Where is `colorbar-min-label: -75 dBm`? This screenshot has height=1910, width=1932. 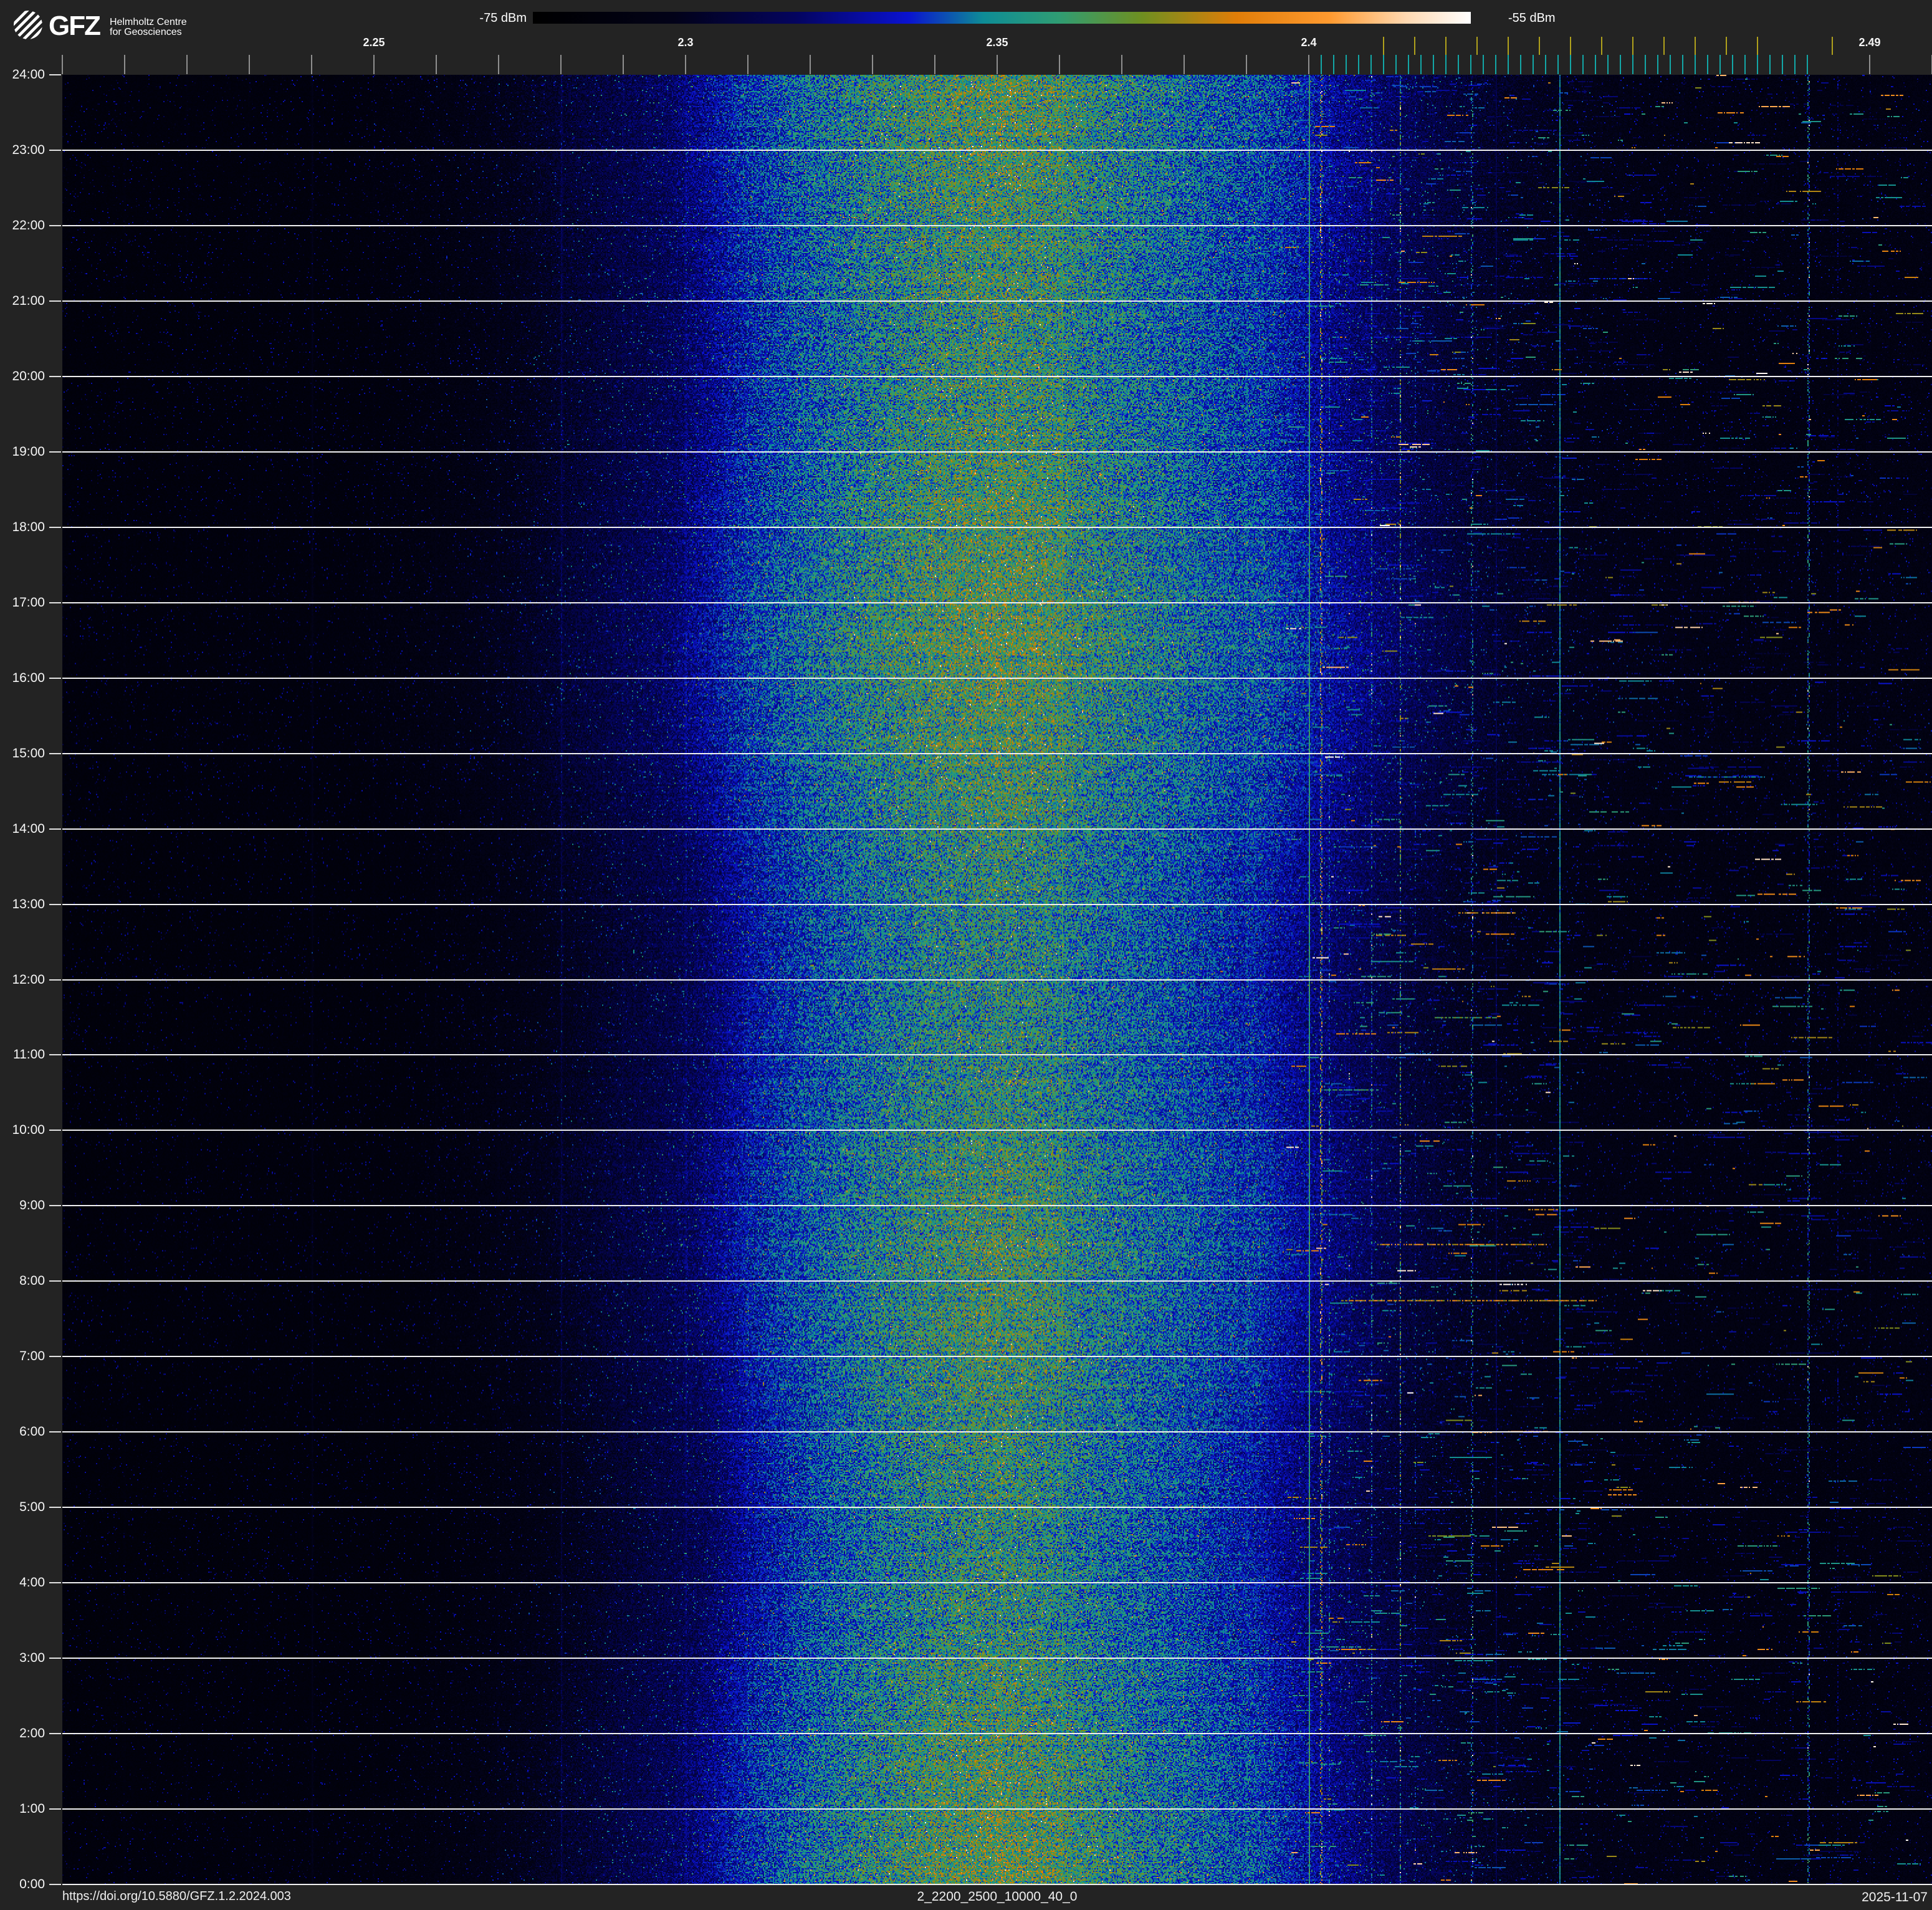
colorbar-min-label: -75 dBm is located at coordinates (503, 18).